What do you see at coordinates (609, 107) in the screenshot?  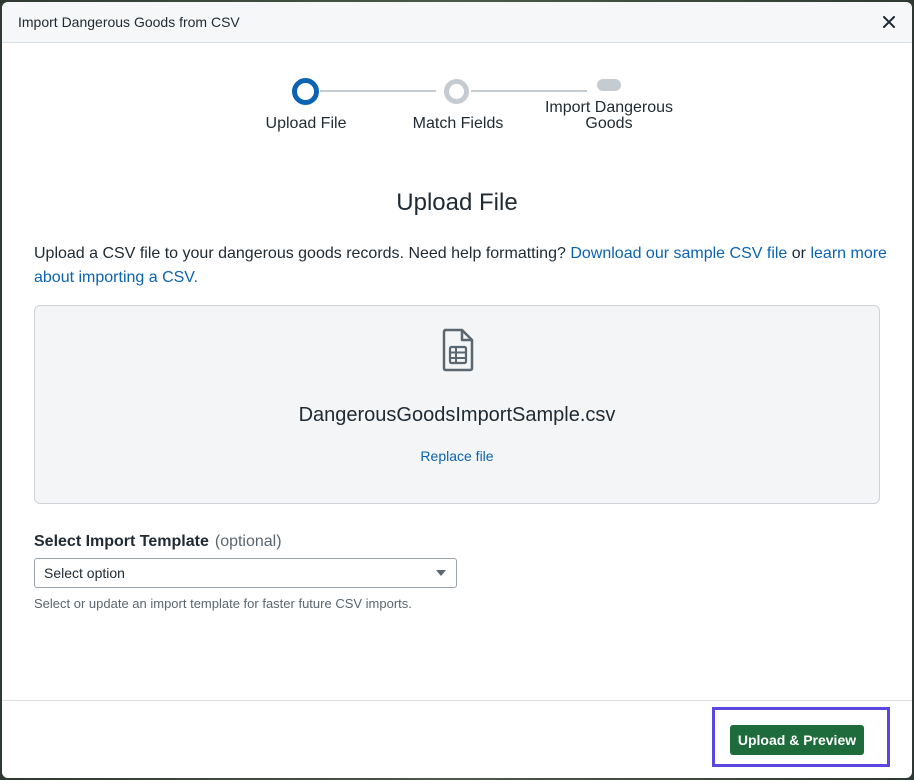 I see `step-label-import-line1: Import Dangerous` at bounding box center [609, 107].